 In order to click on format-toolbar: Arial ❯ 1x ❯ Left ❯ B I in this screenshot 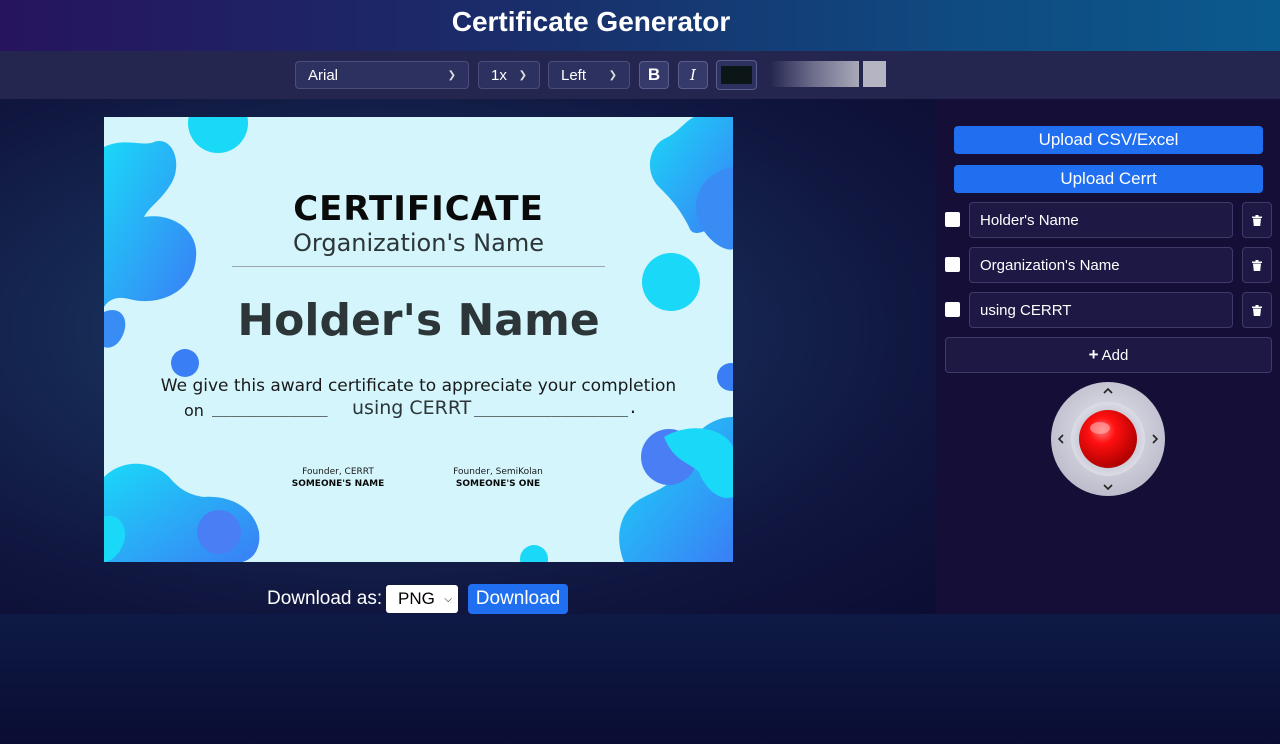, I will do `click(640, 75)`.